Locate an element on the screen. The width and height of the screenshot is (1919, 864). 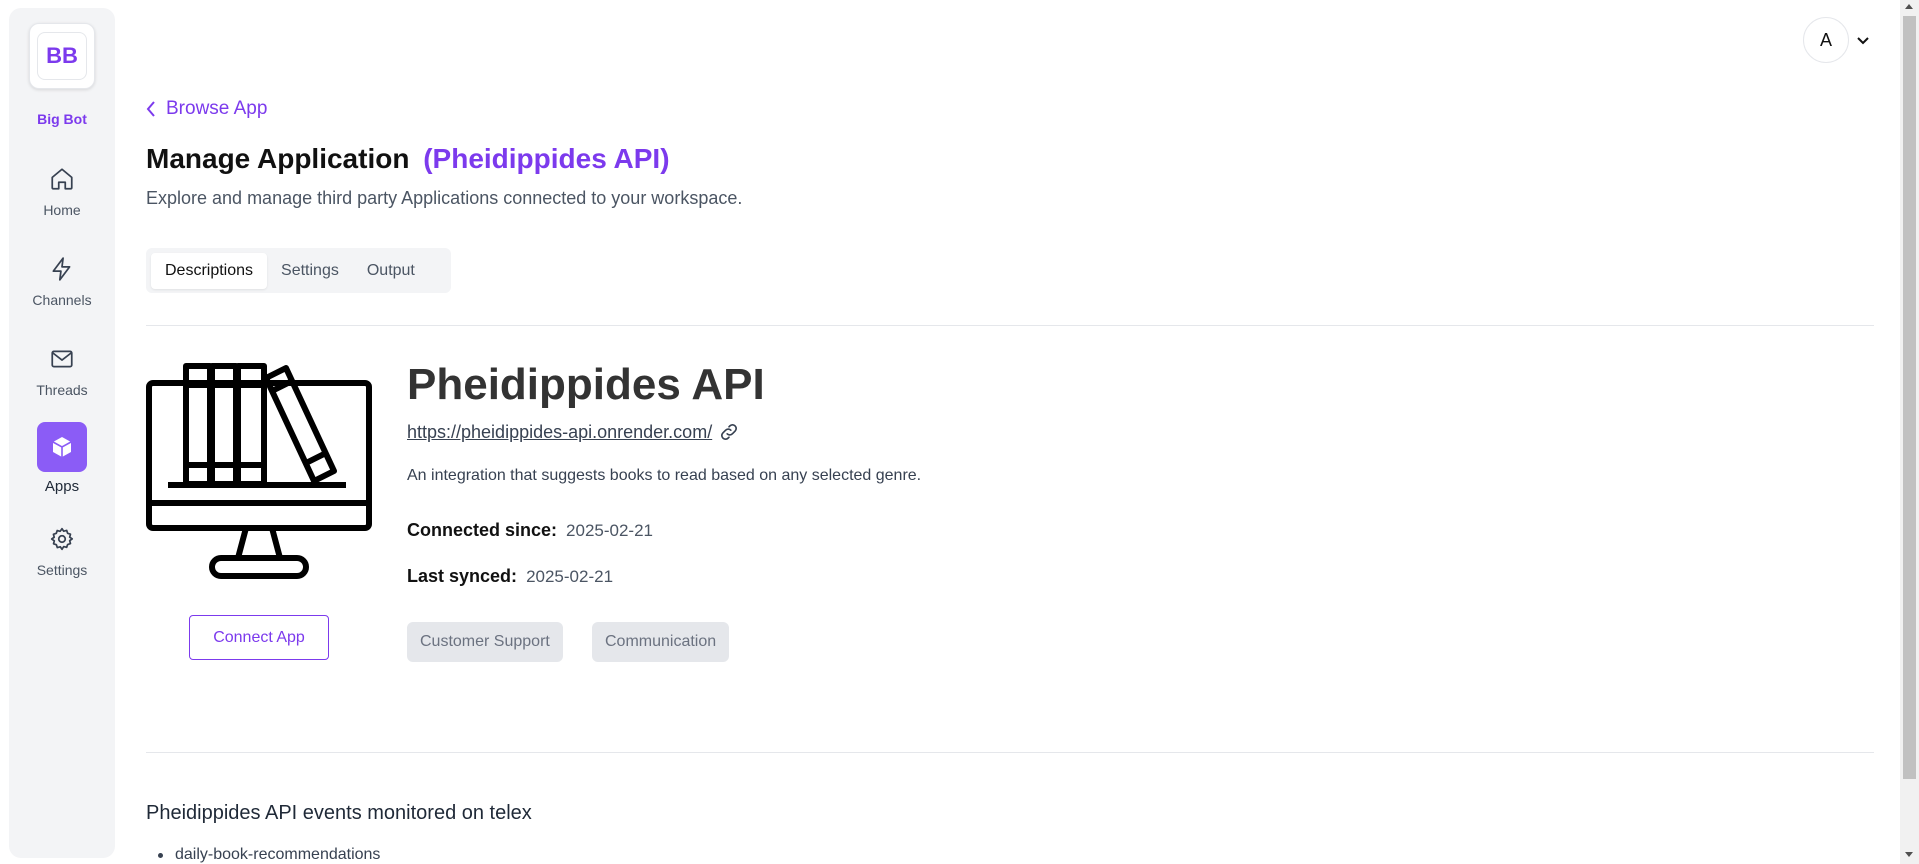
gear-icon is located at coordinates (62, 539).